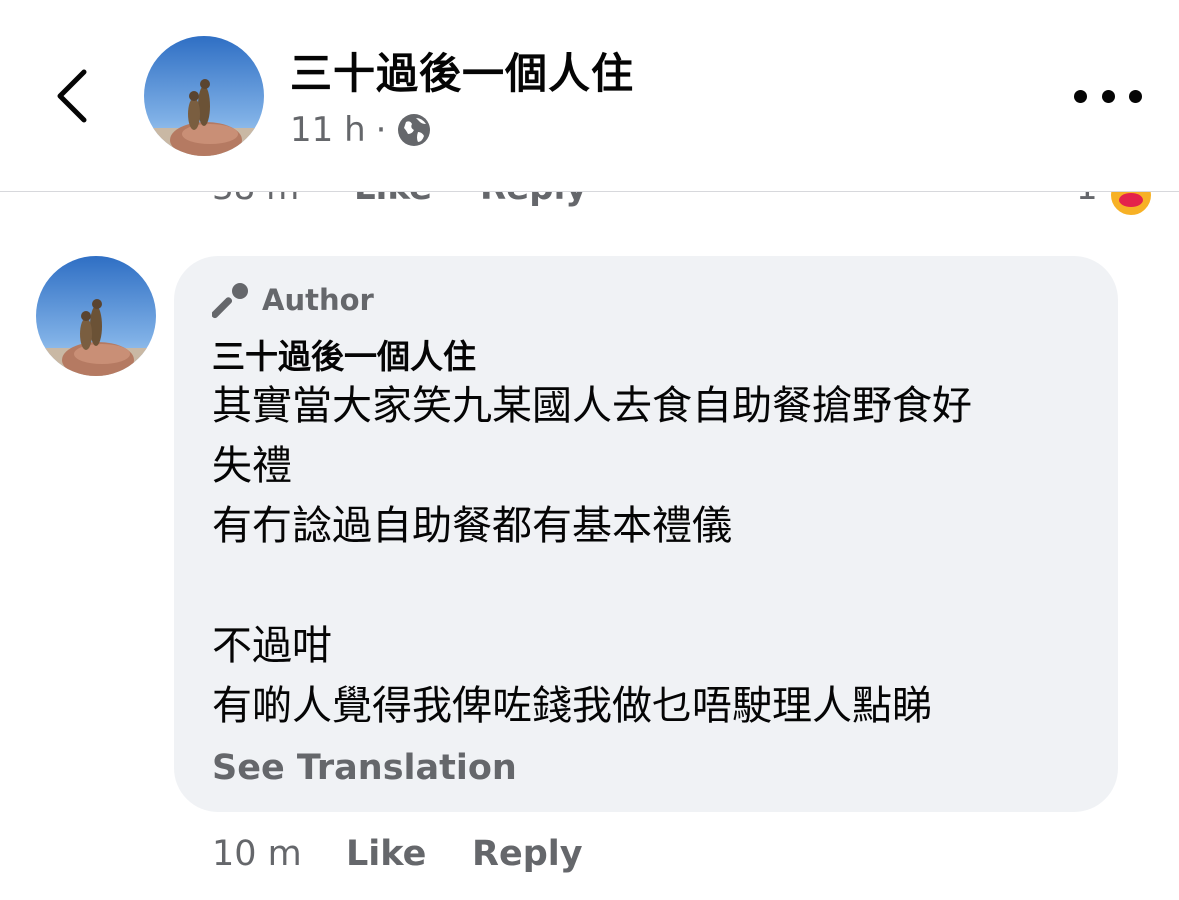 The width and height of the screenshot is (1179, 900). Describe the element at coordinates (592, 406) in the screenshot. I see `comment-line: 其實當大家笑九某國人去食自助餐搶野食好` at that location.